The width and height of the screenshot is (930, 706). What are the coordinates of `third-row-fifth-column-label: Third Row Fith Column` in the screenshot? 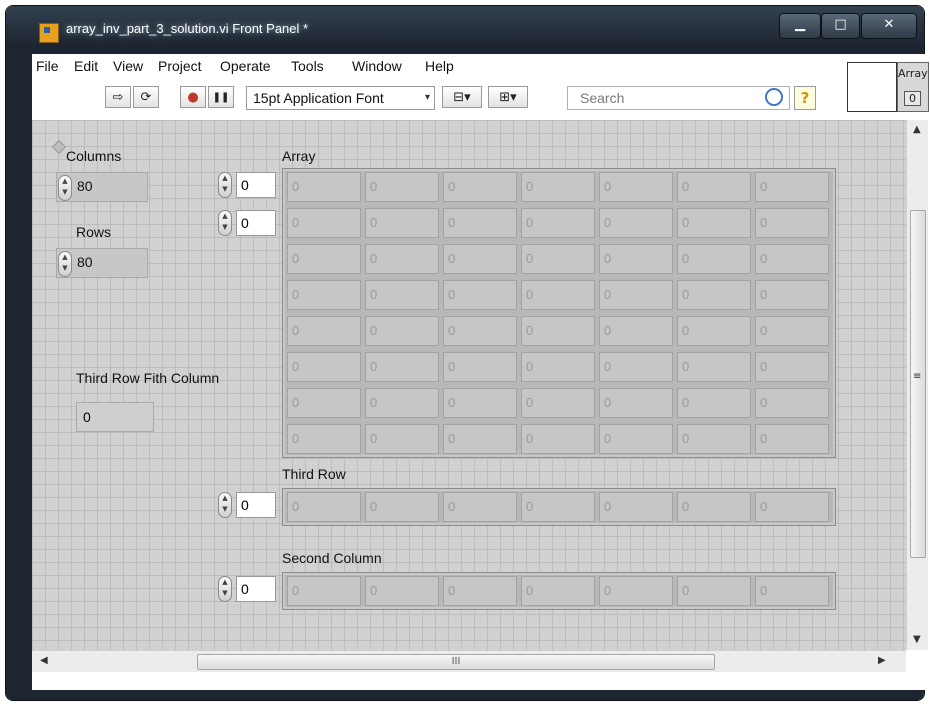 It's located at (148, 378).